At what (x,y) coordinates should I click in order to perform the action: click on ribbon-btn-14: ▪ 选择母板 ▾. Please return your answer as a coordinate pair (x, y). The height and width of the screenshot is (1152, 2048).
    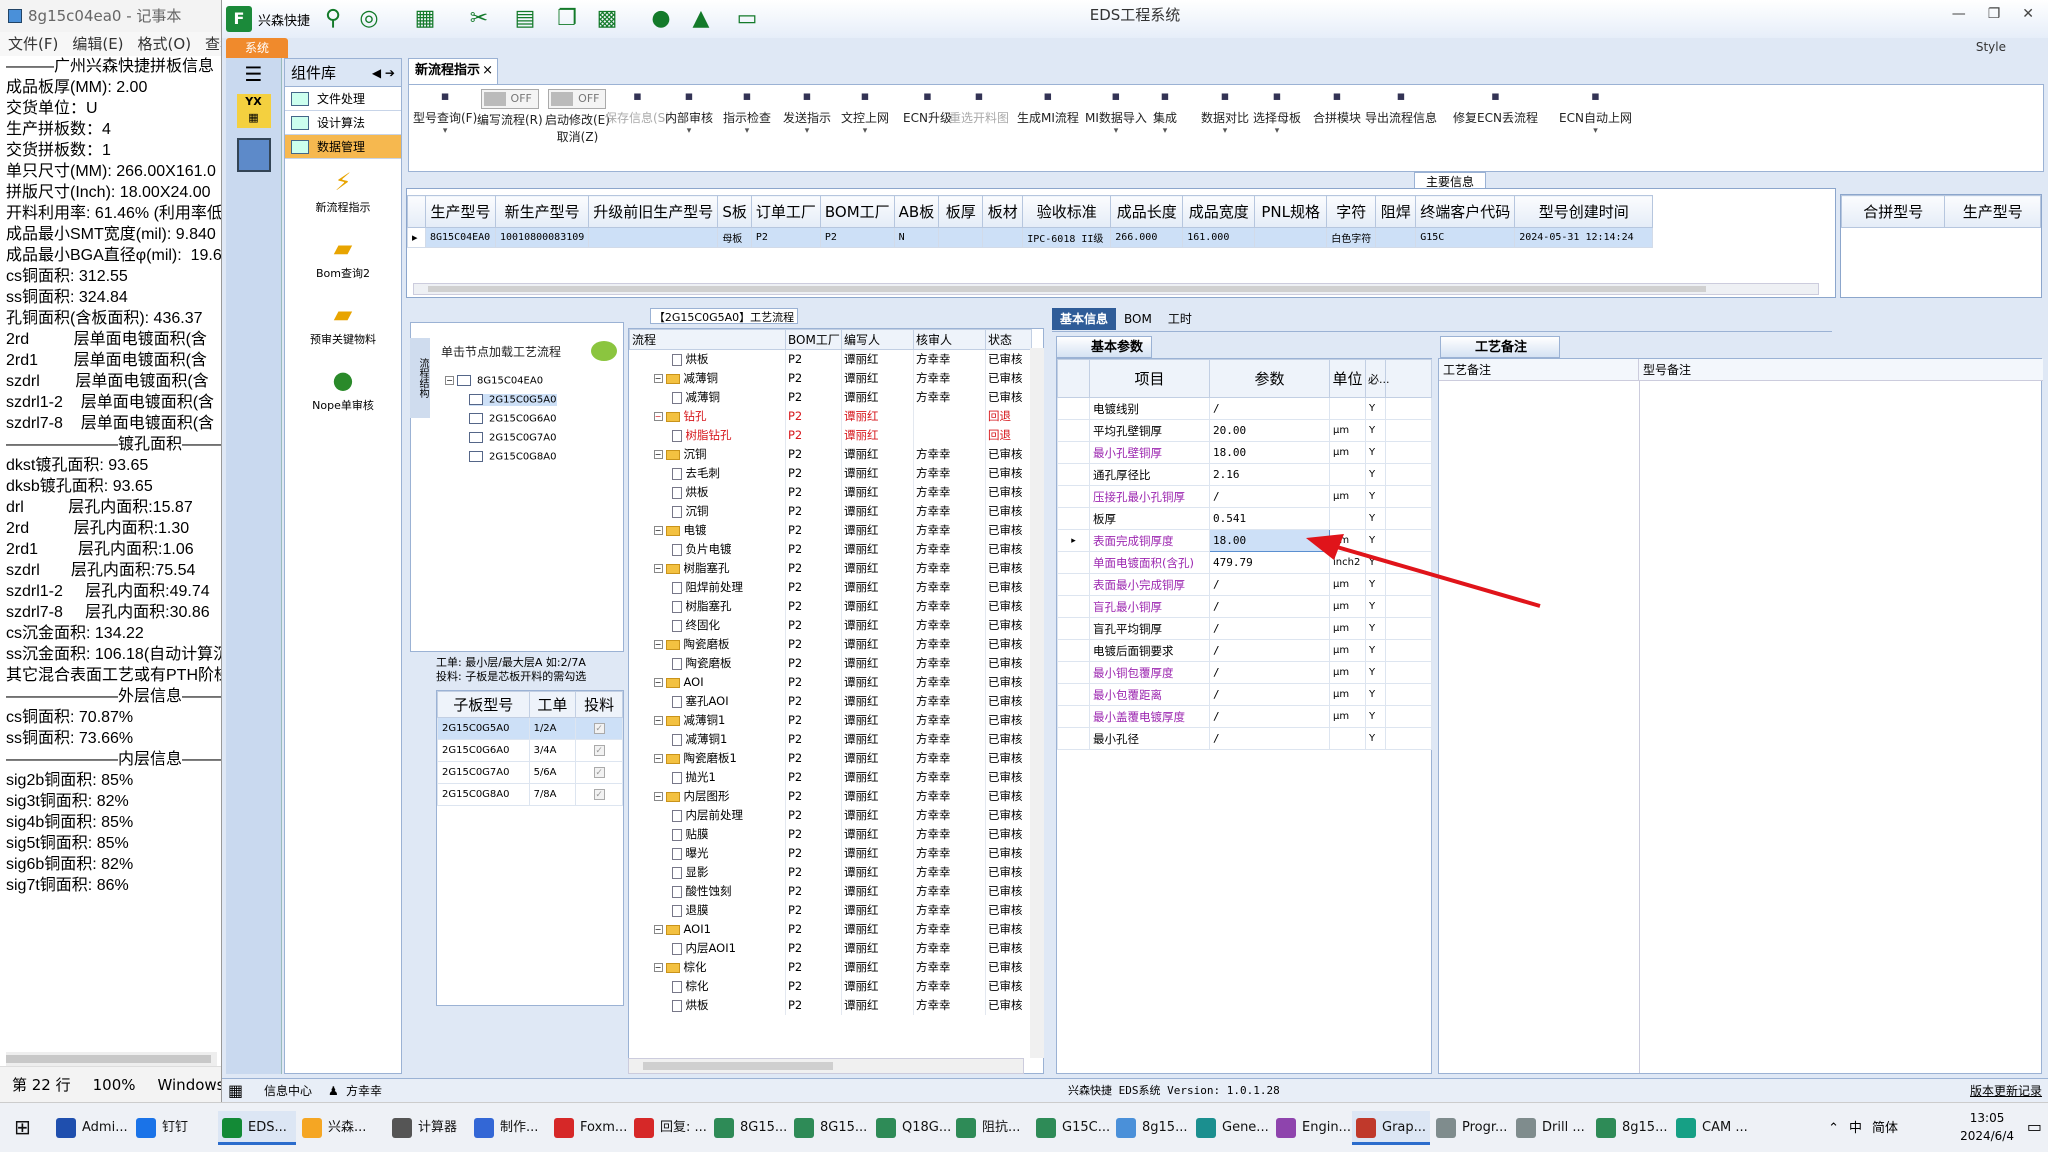
    Looking at the image, I should click on (1277, 112).